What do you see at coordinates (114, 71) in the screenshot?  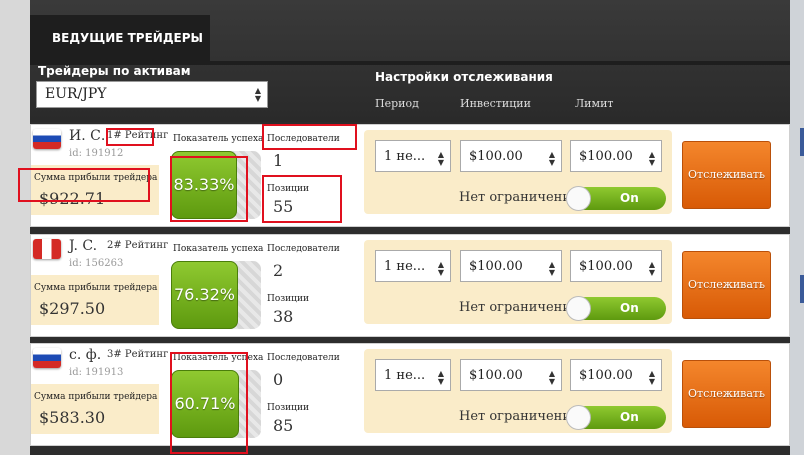 I see `assets-label: Трейдеры по активам` at bounding box center [114, 71].